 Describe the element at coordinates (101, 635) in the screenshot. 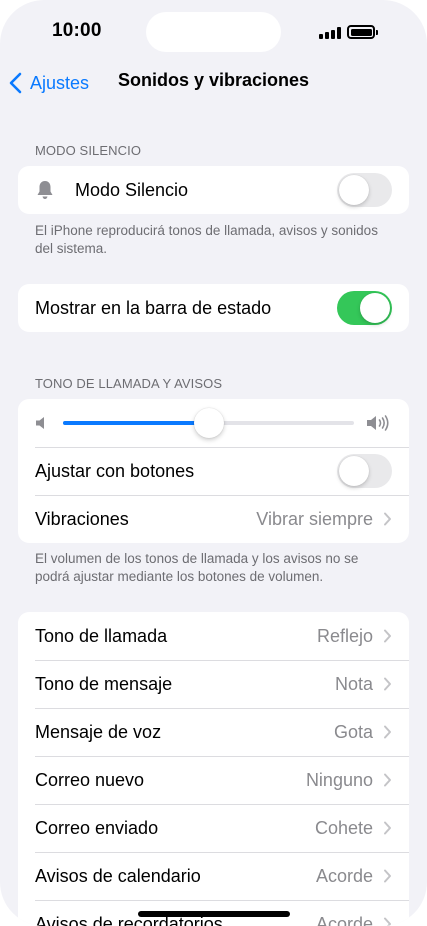

I see `sound-row-label: Tono de llamada` at that location.